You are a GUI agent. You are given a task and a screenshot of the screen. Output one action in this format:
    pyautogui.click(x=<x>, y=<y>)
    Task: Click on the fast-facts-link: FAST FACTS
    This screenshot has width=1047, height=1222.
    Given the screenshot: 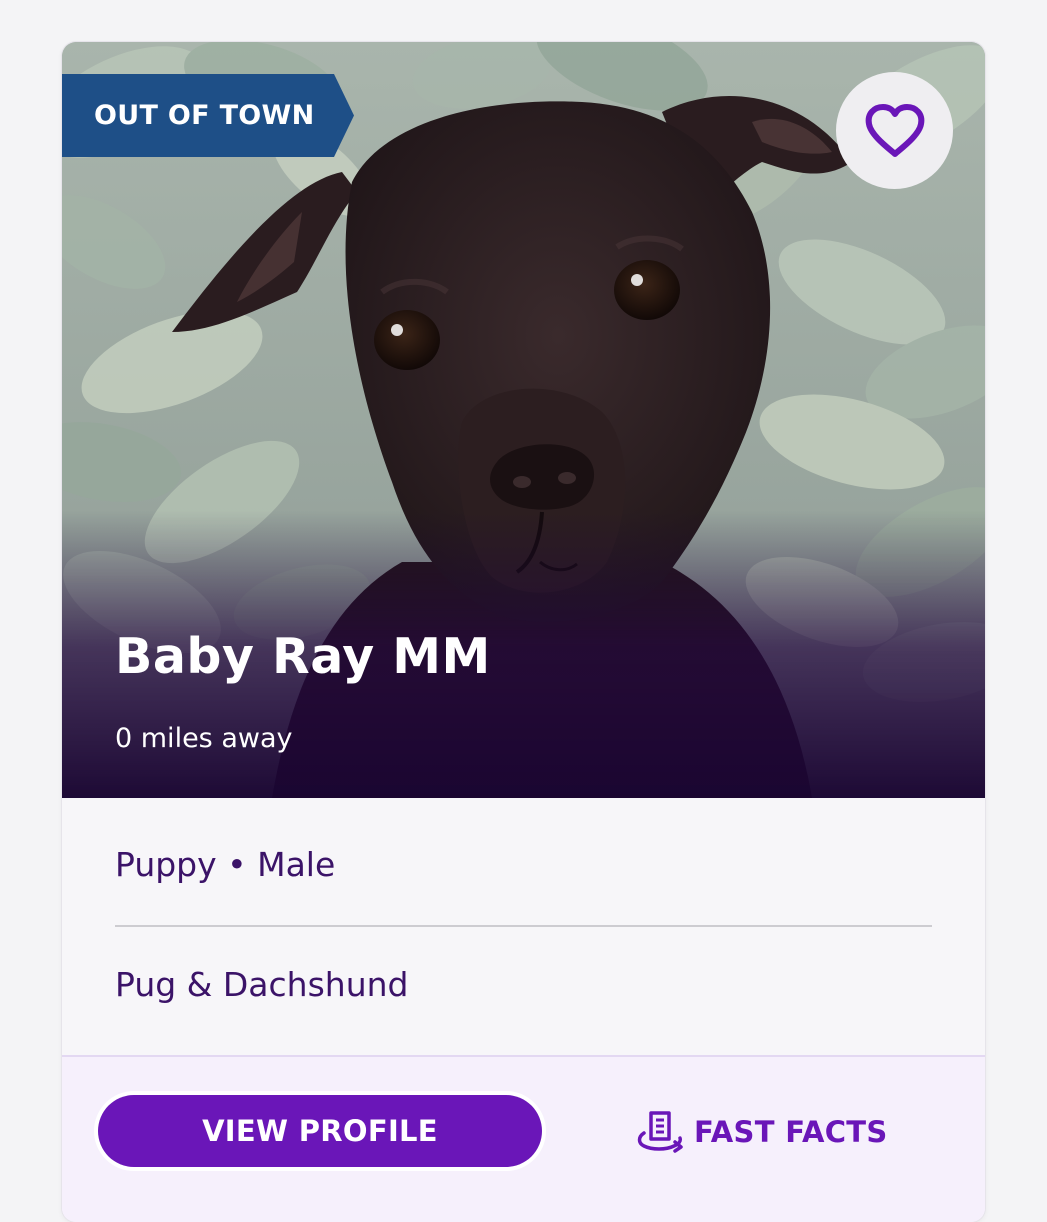 What is the action you would take?
    pyautogui.click(x=761, y=1132)
    